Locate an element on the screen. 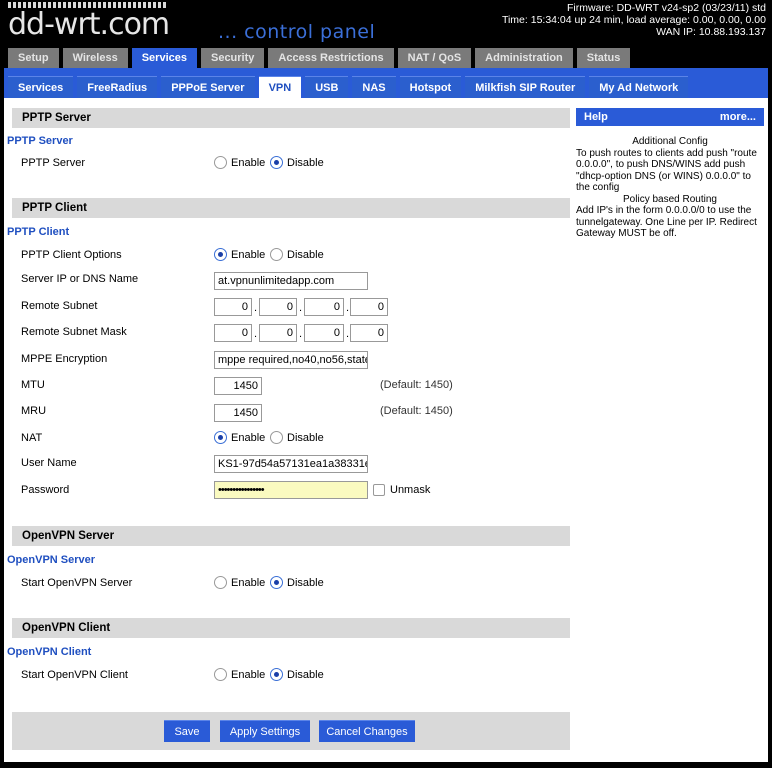 The width and height of the screenshot is (772, 768). subtab-pppoe-server: PPPoE Server is located at coordinates (208, 87).